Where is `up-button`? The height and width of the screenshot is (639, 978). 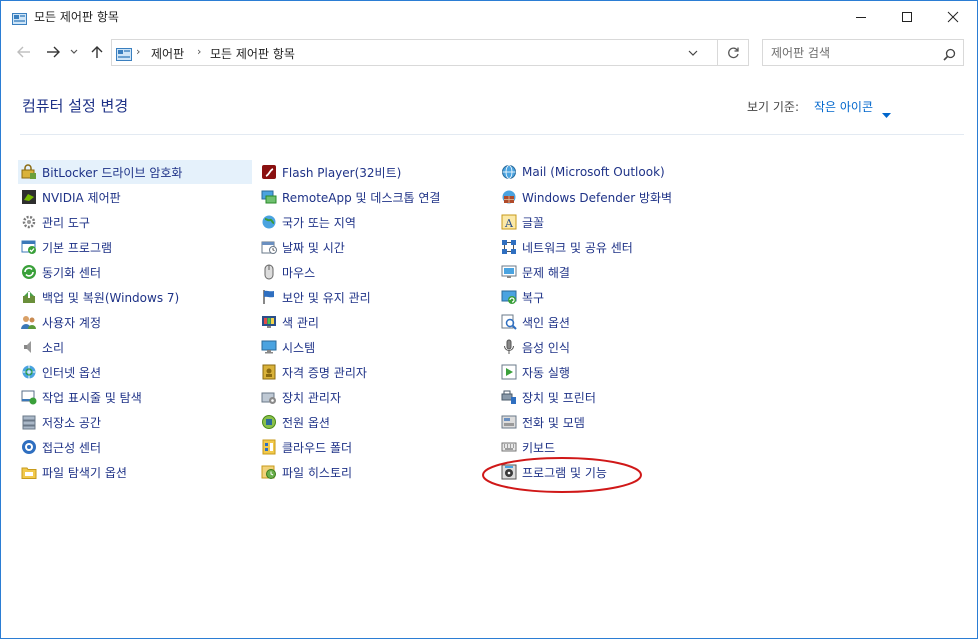 up-button is located at coordinates (97, 52).